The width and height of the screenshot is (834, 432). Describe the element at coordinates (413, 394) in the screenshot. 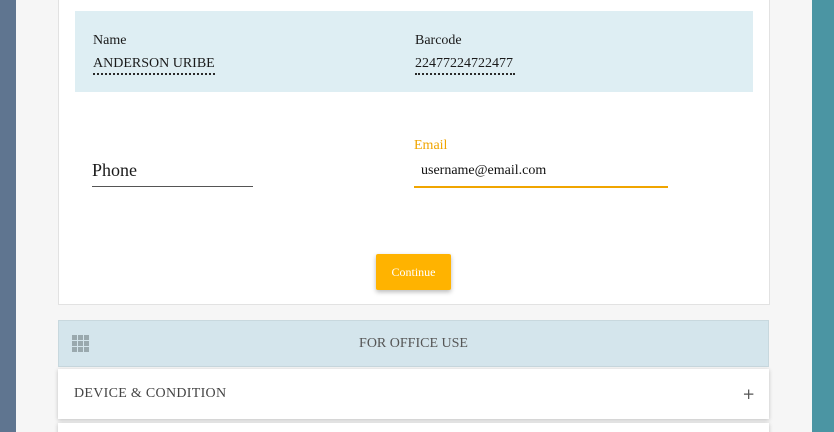

I see `device-condition-accordion: DEVICE & CONDITION +` at that location.